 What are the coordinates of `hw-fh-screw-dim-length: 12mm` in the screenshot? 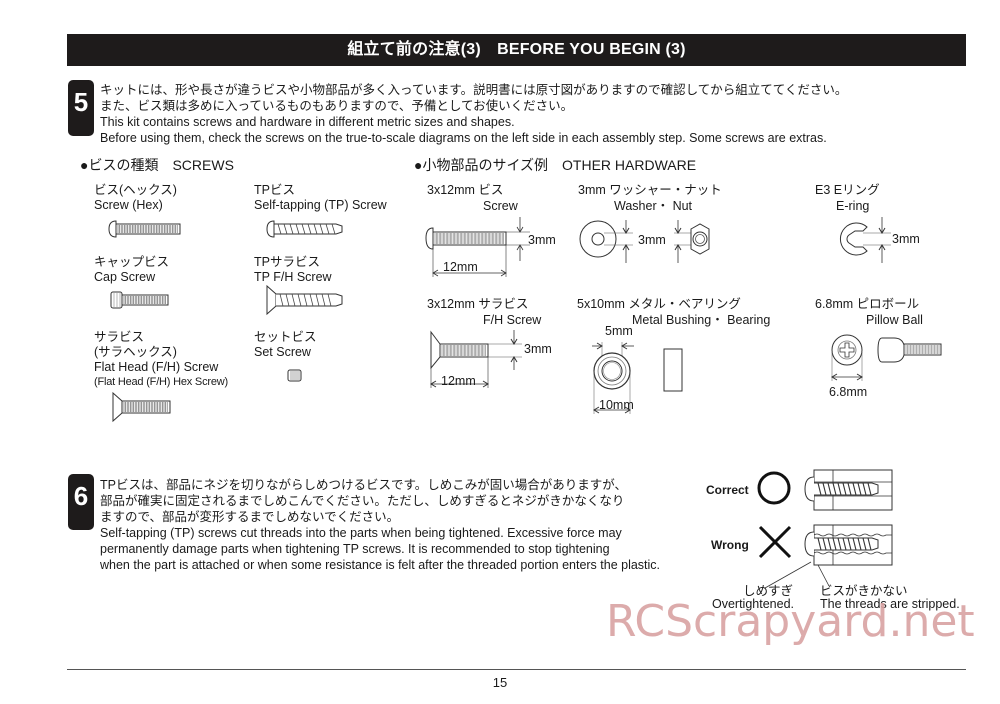 It's located at (458, 381).